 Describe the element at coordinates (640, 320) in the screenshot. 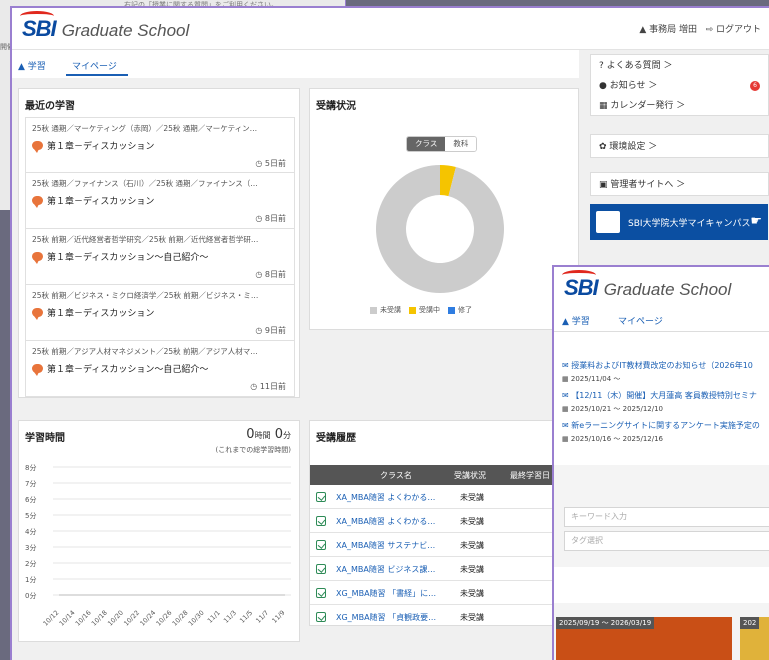

I see `front-tab-mypage: マイページ` at that location.